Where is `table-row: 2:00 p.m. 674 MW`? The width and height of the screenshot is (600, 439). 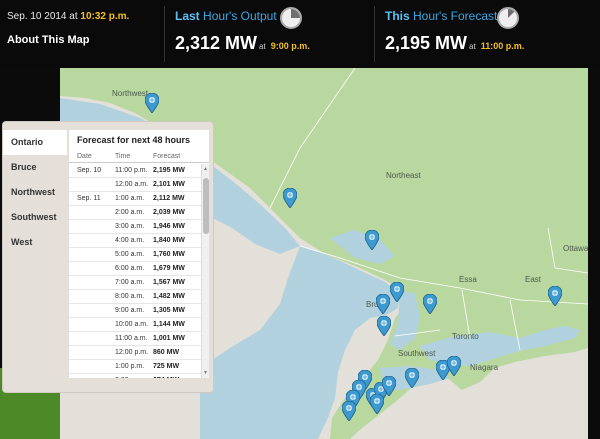 table-row: 2:00 p.m. 674 MW is located at coordinates (135, 376).